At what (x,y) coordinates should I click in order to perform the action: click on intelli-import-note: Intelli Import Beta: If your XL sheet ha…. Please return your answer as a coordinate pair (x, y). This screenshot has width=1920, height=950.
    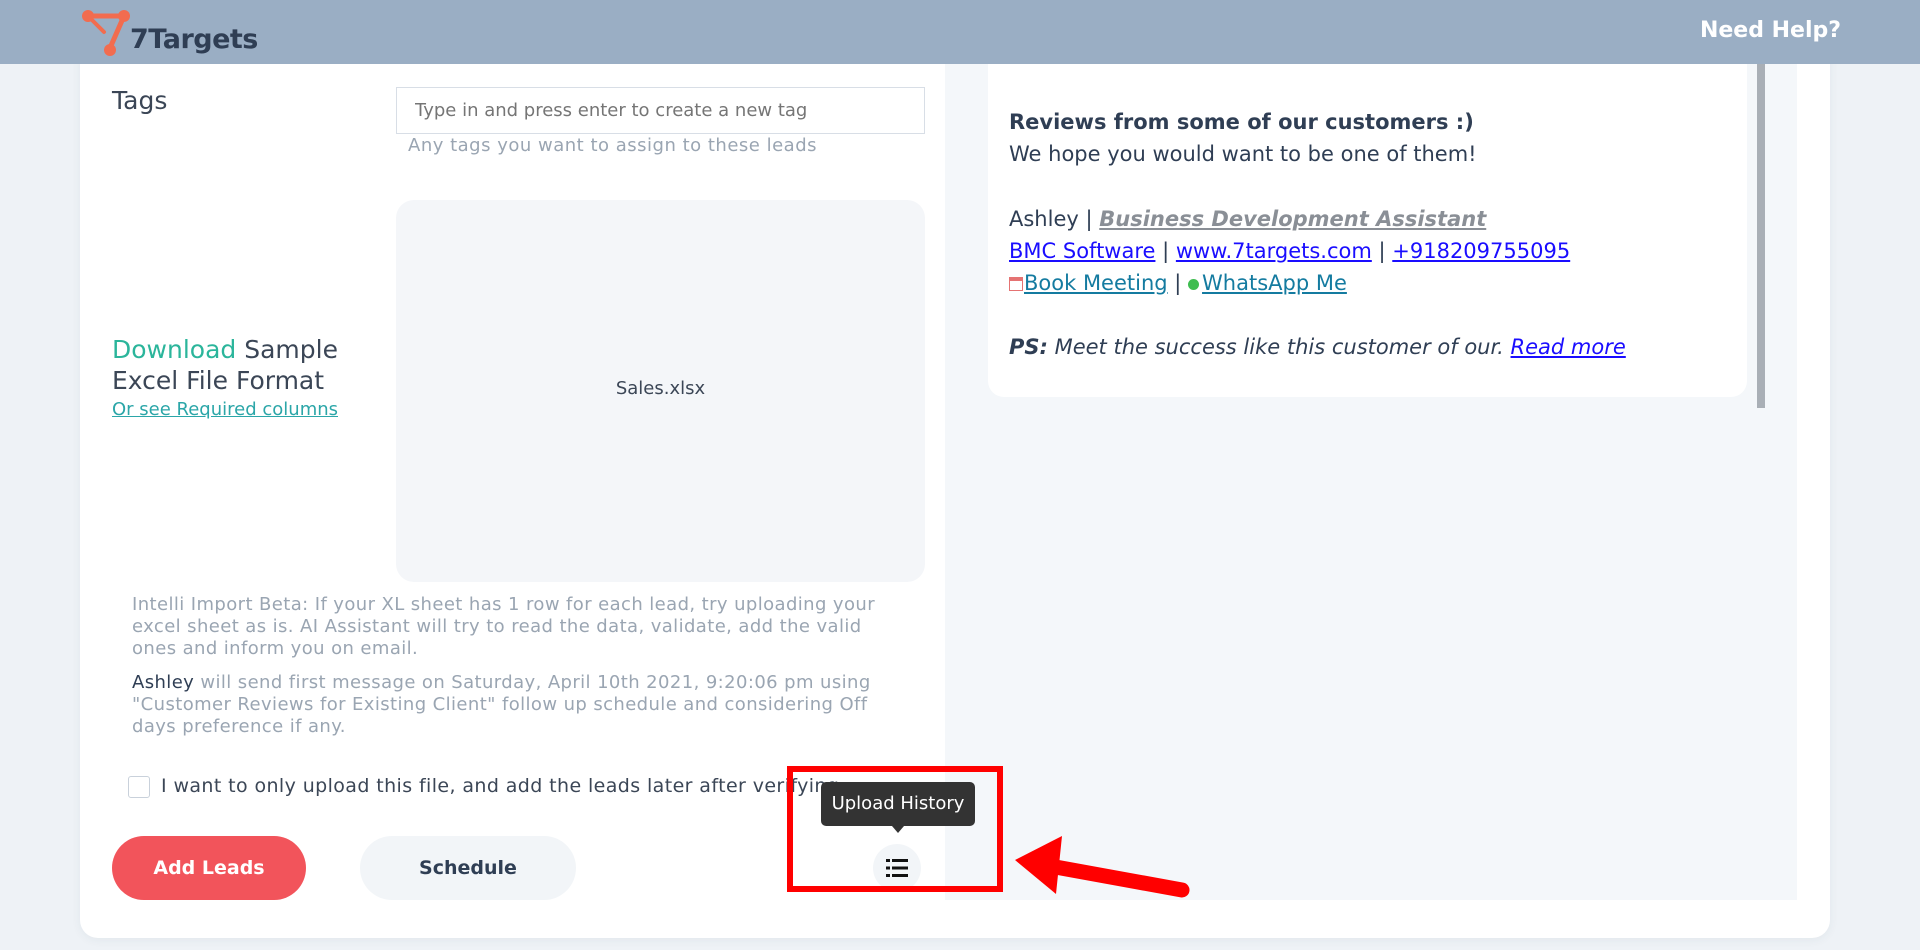
    Looking at the image, I should click on (504, 626).